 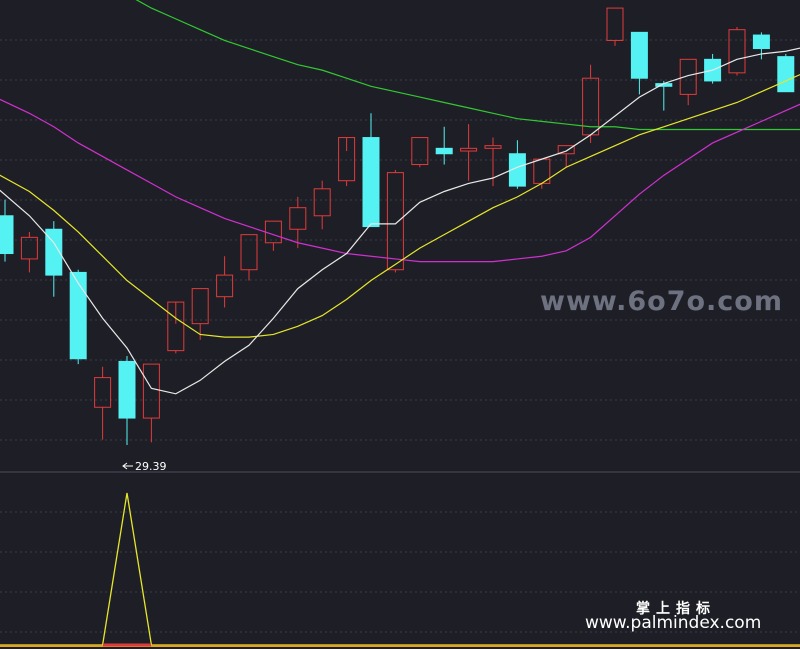 What do you see at coordinates (151, 466) in the screenshot?
I see `low-marker-label: 29.39` at bounding box center [151, 466].